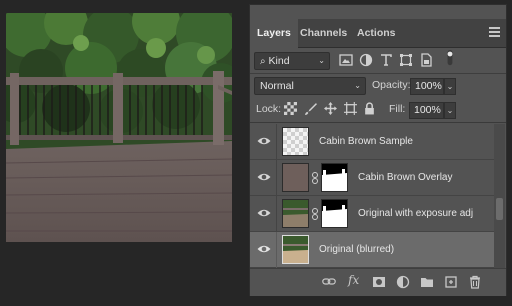 This screenshot has width=512, height=306. I want to click on tab-layers: Layers, so click(274, 33).